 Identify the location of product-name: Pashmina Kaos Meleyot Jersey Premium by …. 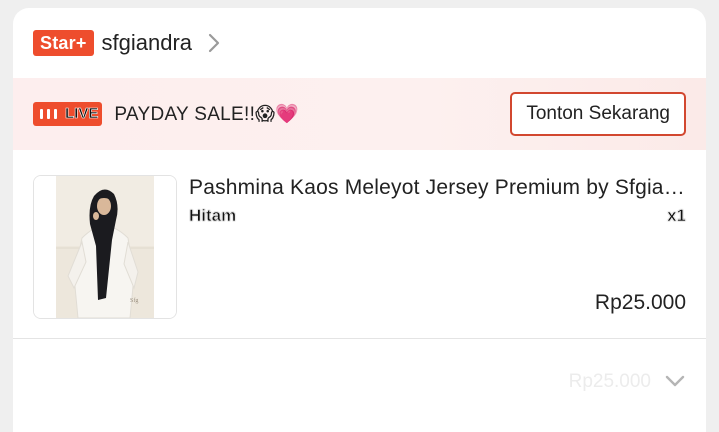
(439, 188).